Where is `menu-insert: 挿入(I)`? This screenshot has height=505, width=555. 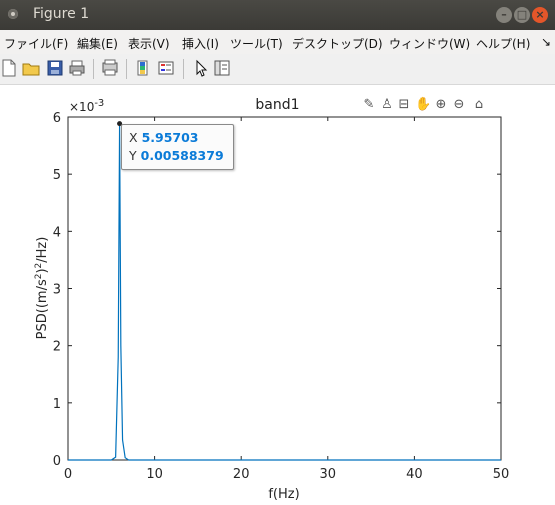 menu-insert: 挿入(I) is located at coordinates (200, 43).